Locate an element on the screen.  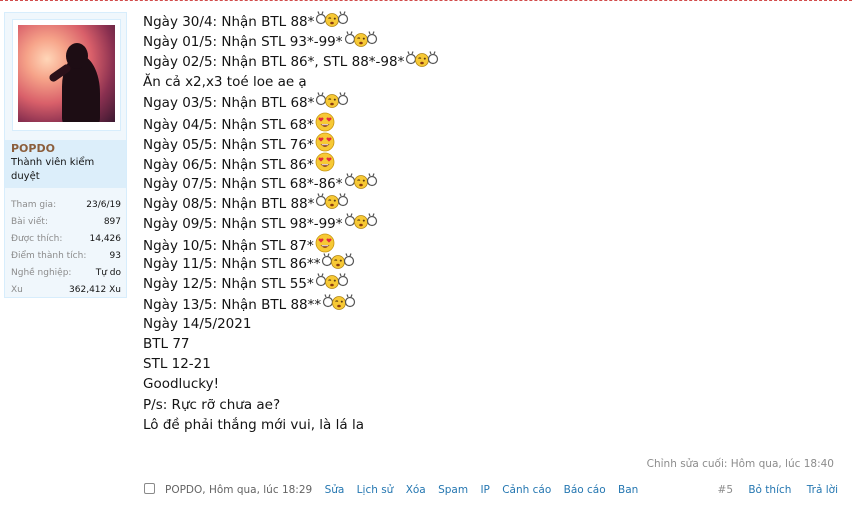
stat-row-posts: Bài viết: 897 is located at coordinates (66, 222).